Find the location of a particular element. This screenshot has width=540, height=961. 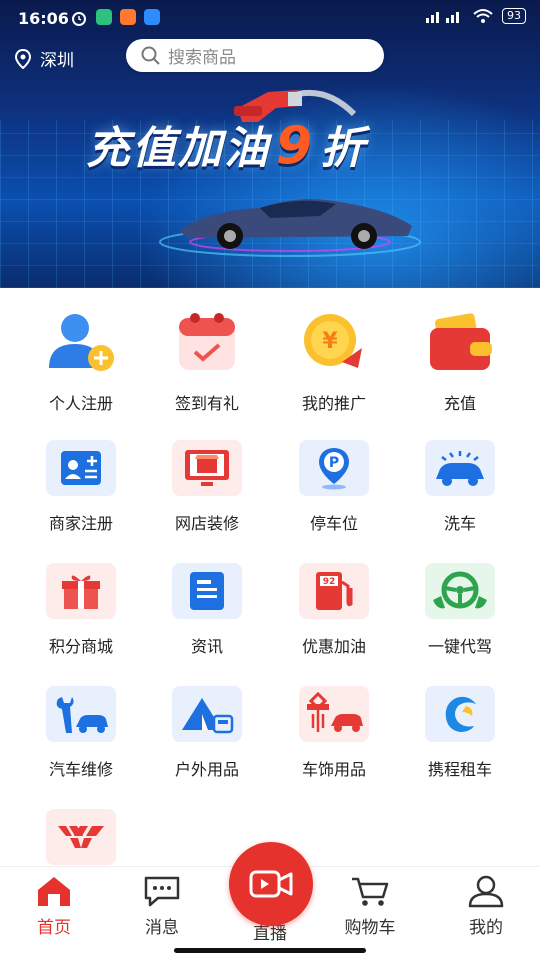

service-label: 一键代驾 is located at coordinates (459, 646).